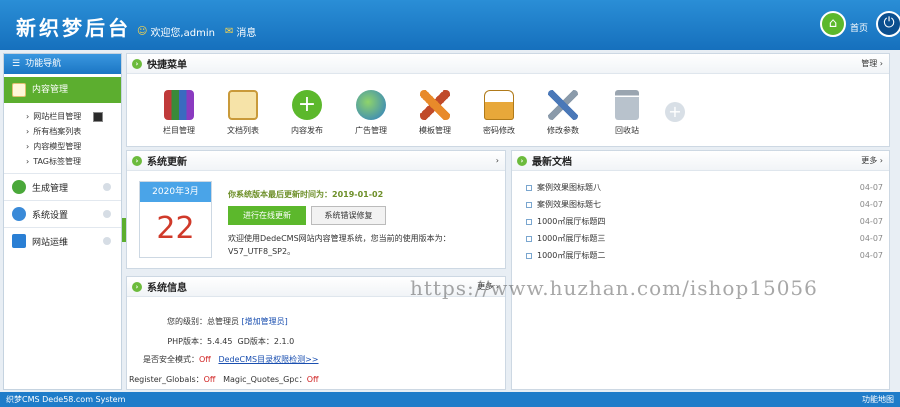 Image resolution: width=900 pixels, height=407 pixels. I want to click on quick-item-params: 修改参数, so click(563, 113).